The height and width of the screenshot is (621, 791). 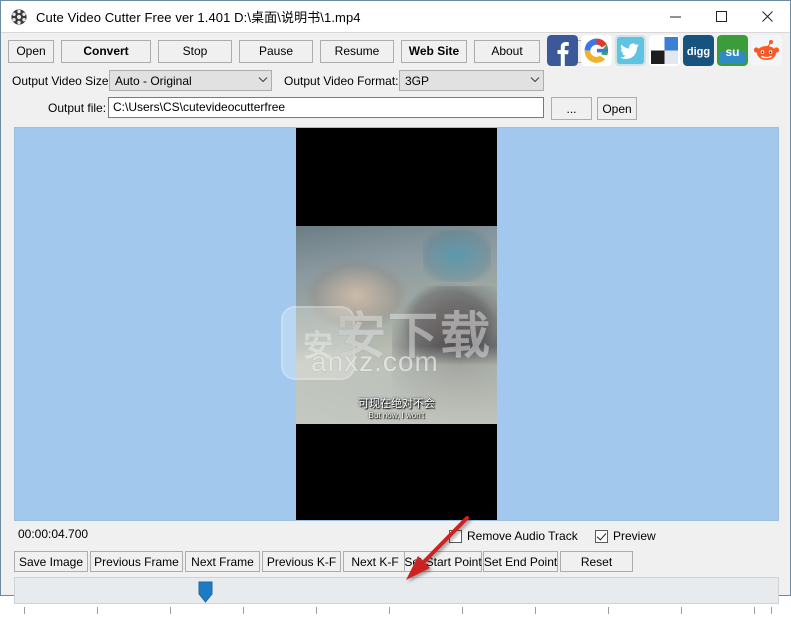 I want to click on timeline-slider, so click(x=396, y=599).